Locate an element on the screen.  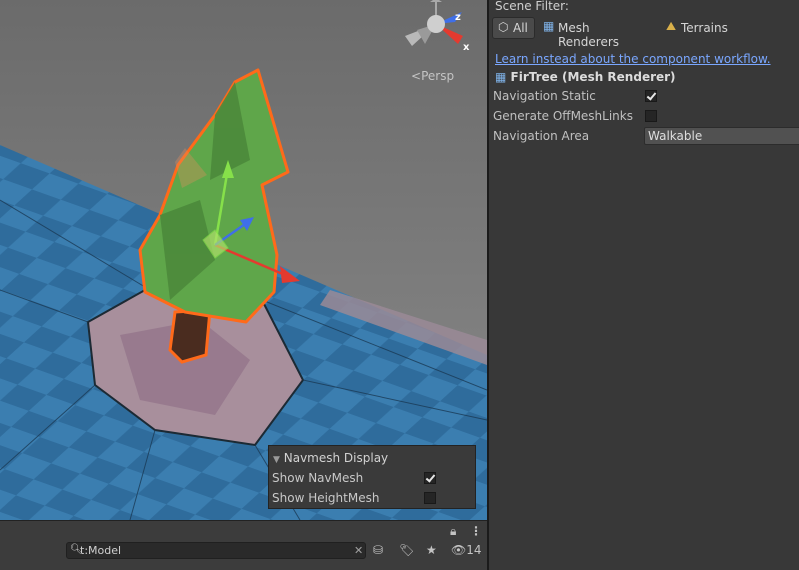
filter-mesh-renderers-button: ▦ Mesh Renderers is located at coordinates (598, 33).